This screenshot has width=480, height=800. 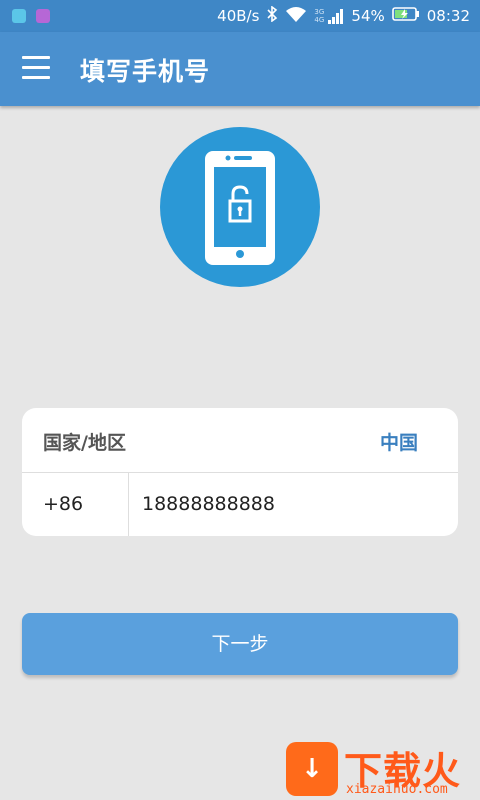 I want to click on bluetooth-icon, so click(x=272, y=15).